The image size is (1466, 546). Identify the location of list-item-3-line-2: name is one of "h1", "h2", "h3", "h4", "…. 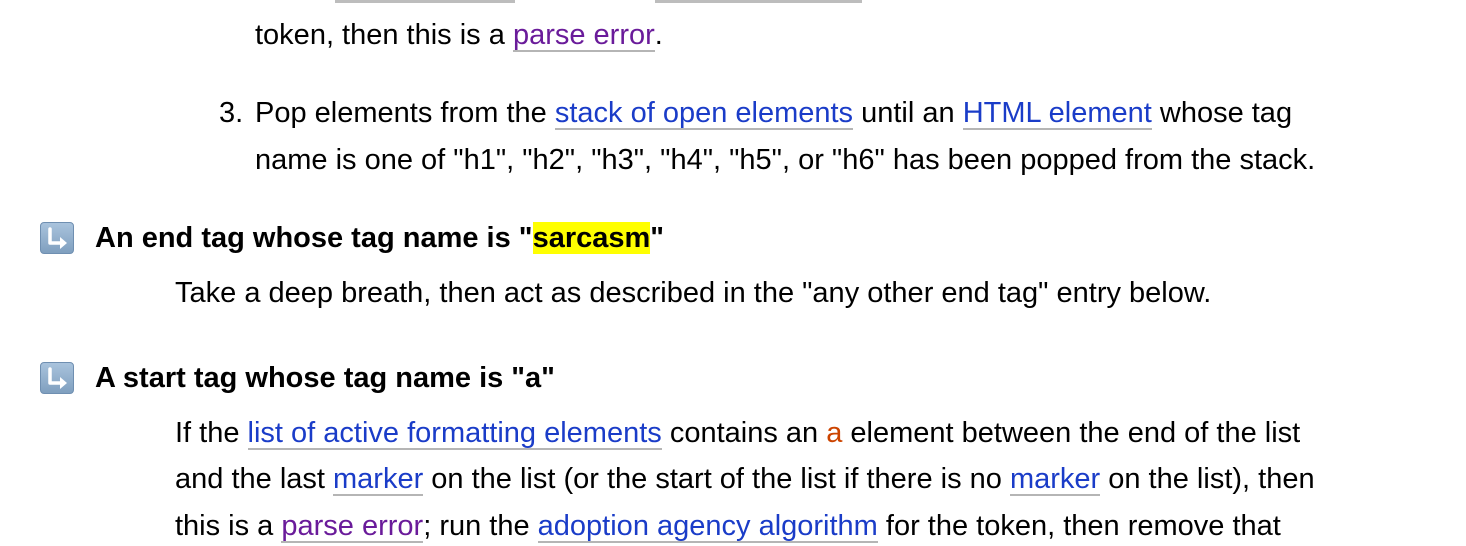
(785, 160).